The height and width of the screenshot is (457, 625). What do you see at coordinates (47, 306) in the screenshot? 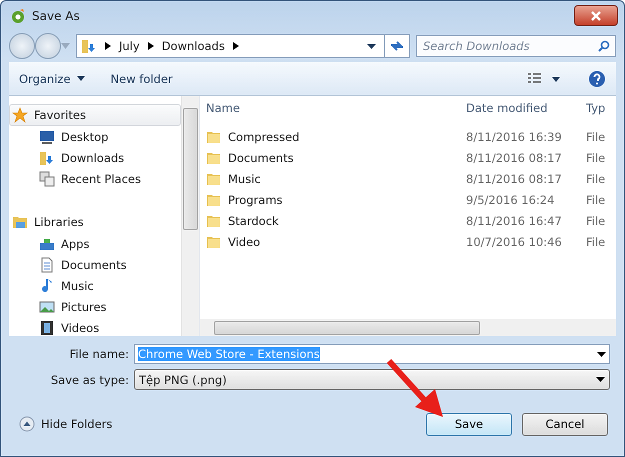
I see `landscape-icon` at bounding box center [47, 306].